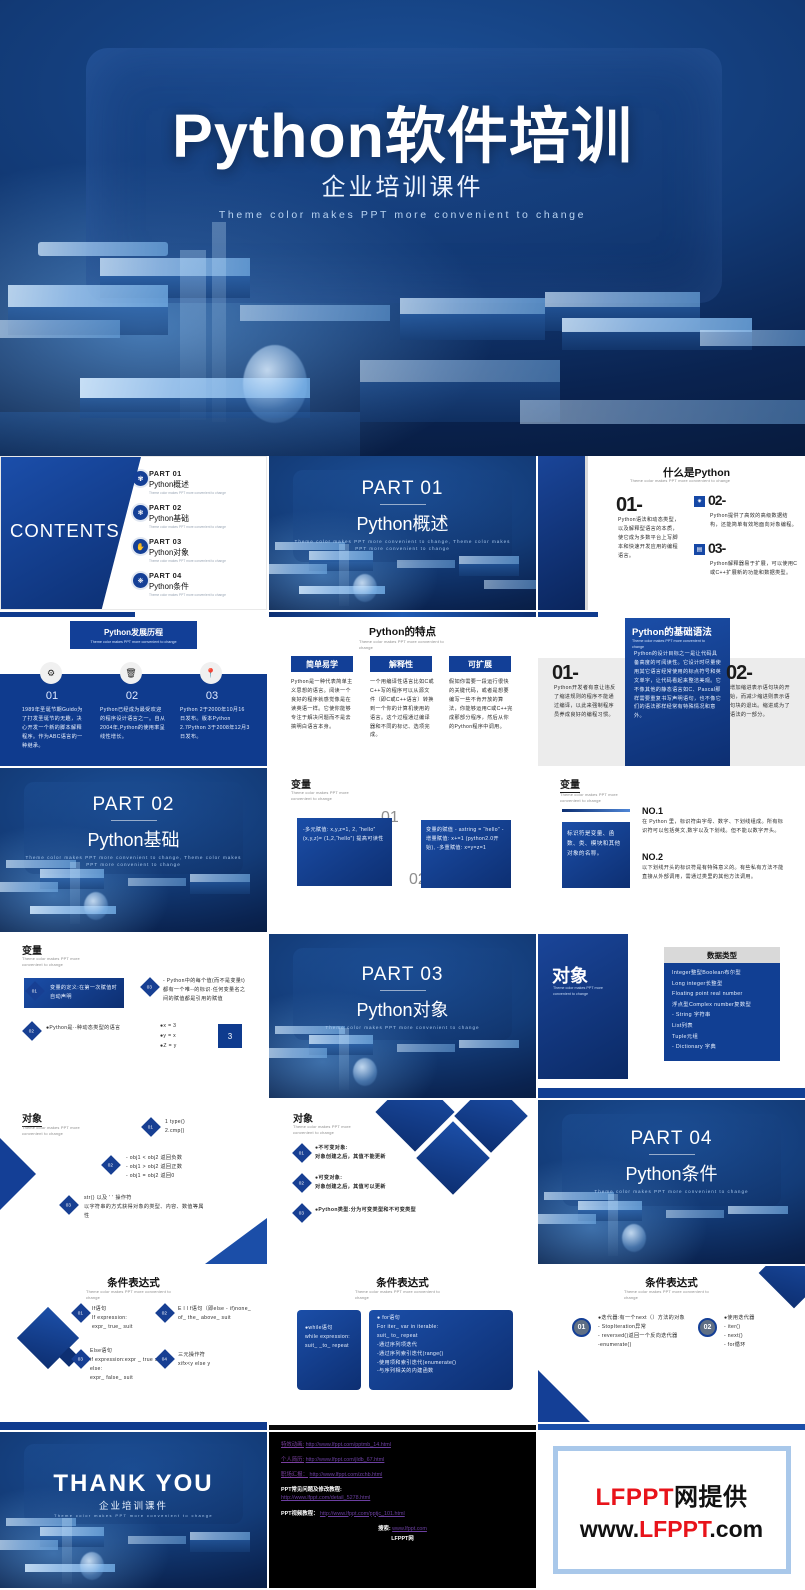  I want to click on history-num-03: 03, so click(212, 696).